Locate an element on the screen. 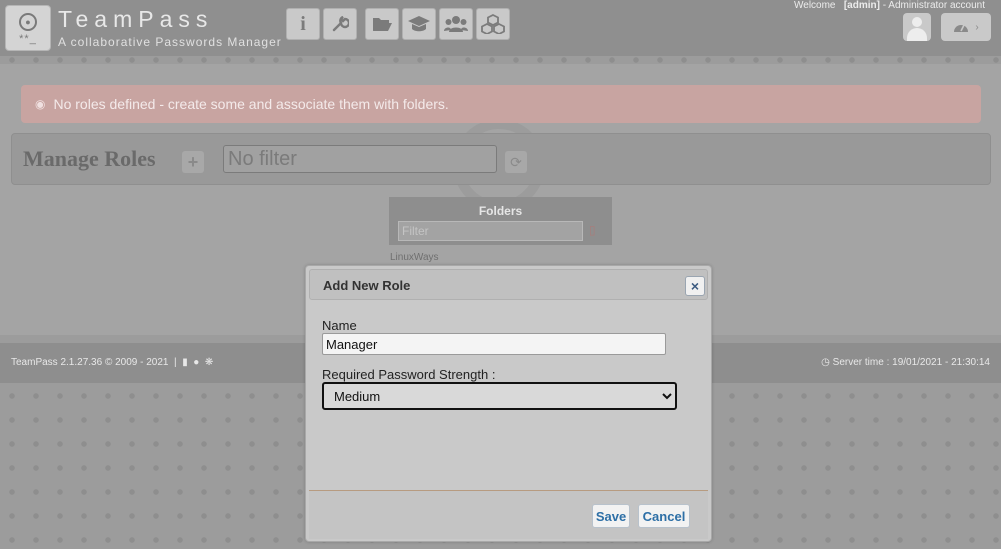 Image resolution: width=1001 pixels, height=549 pixels. teampass-logo: ● **_ is located at coordinates (28, 28).